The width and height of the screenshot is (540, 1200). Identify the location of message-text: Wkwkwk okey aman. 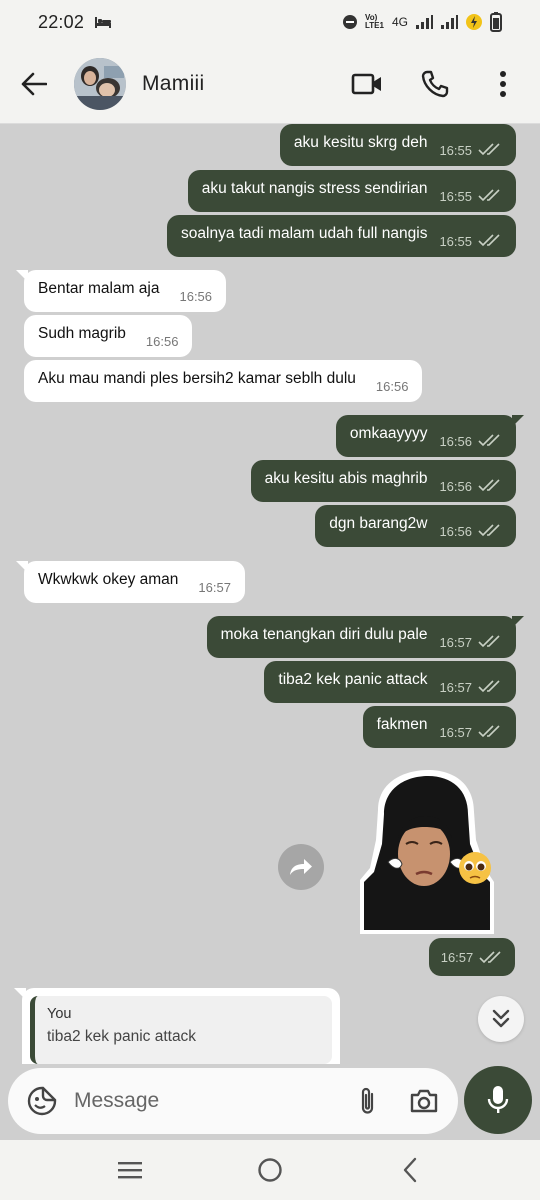
(108, 579).